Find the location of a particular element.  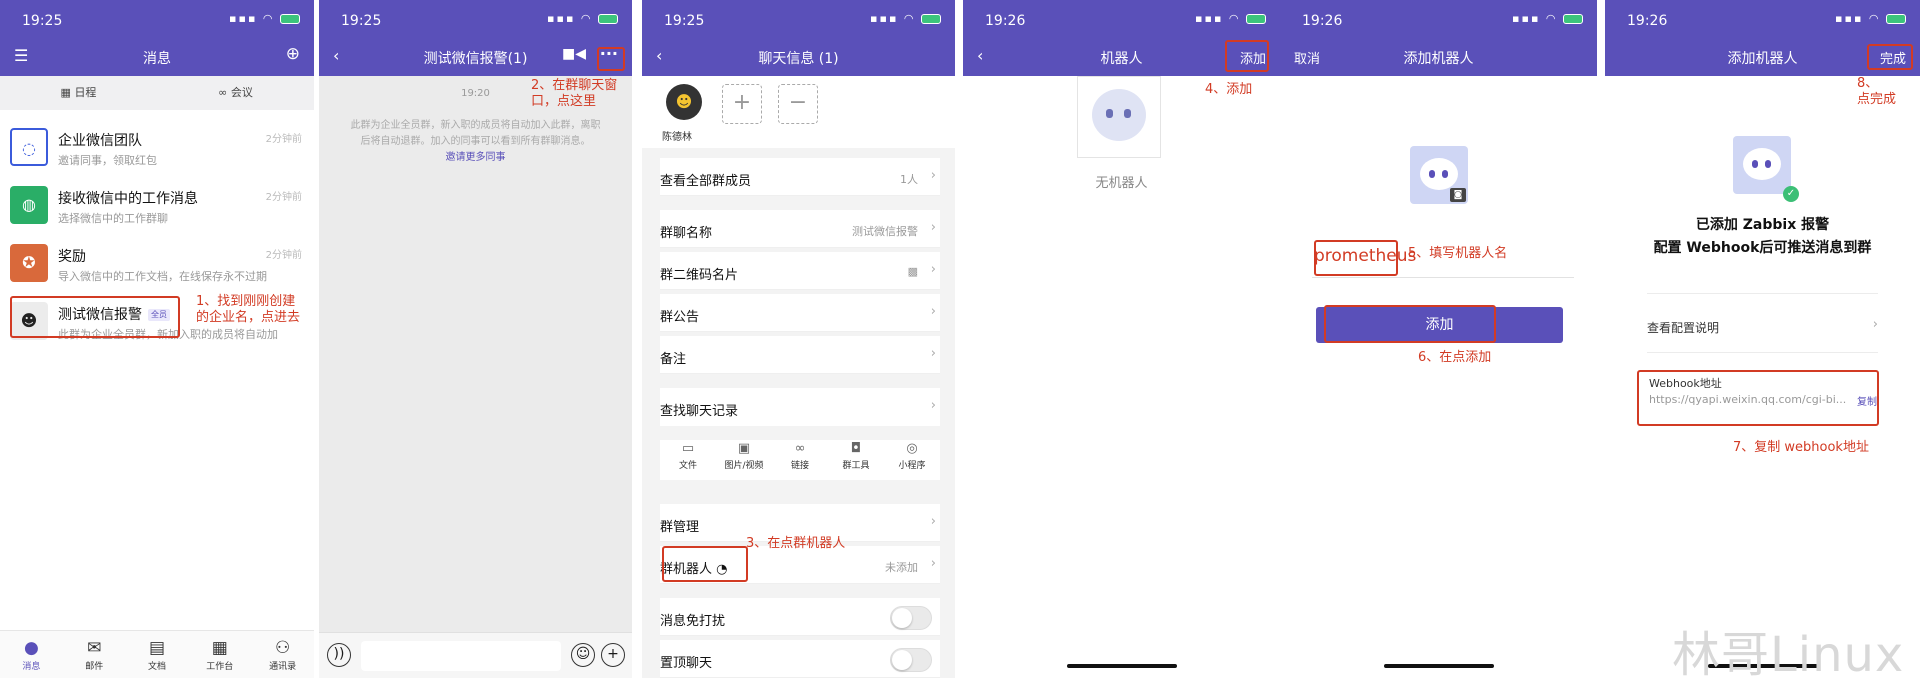

miniprogram-icon: ◎ is located at coordinates (912, 448).